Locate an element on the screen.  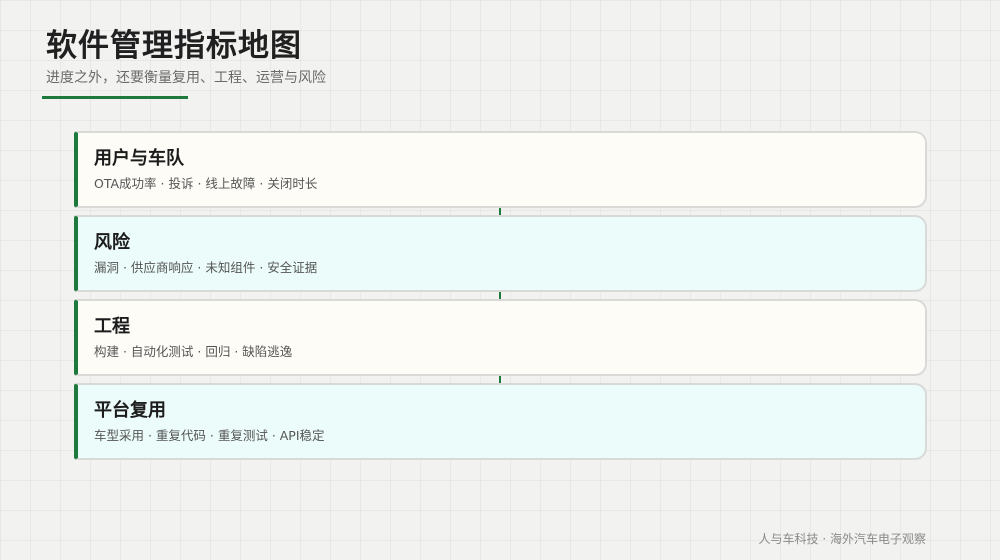
layer-title: 风险 is located at coordinates (112, 242).